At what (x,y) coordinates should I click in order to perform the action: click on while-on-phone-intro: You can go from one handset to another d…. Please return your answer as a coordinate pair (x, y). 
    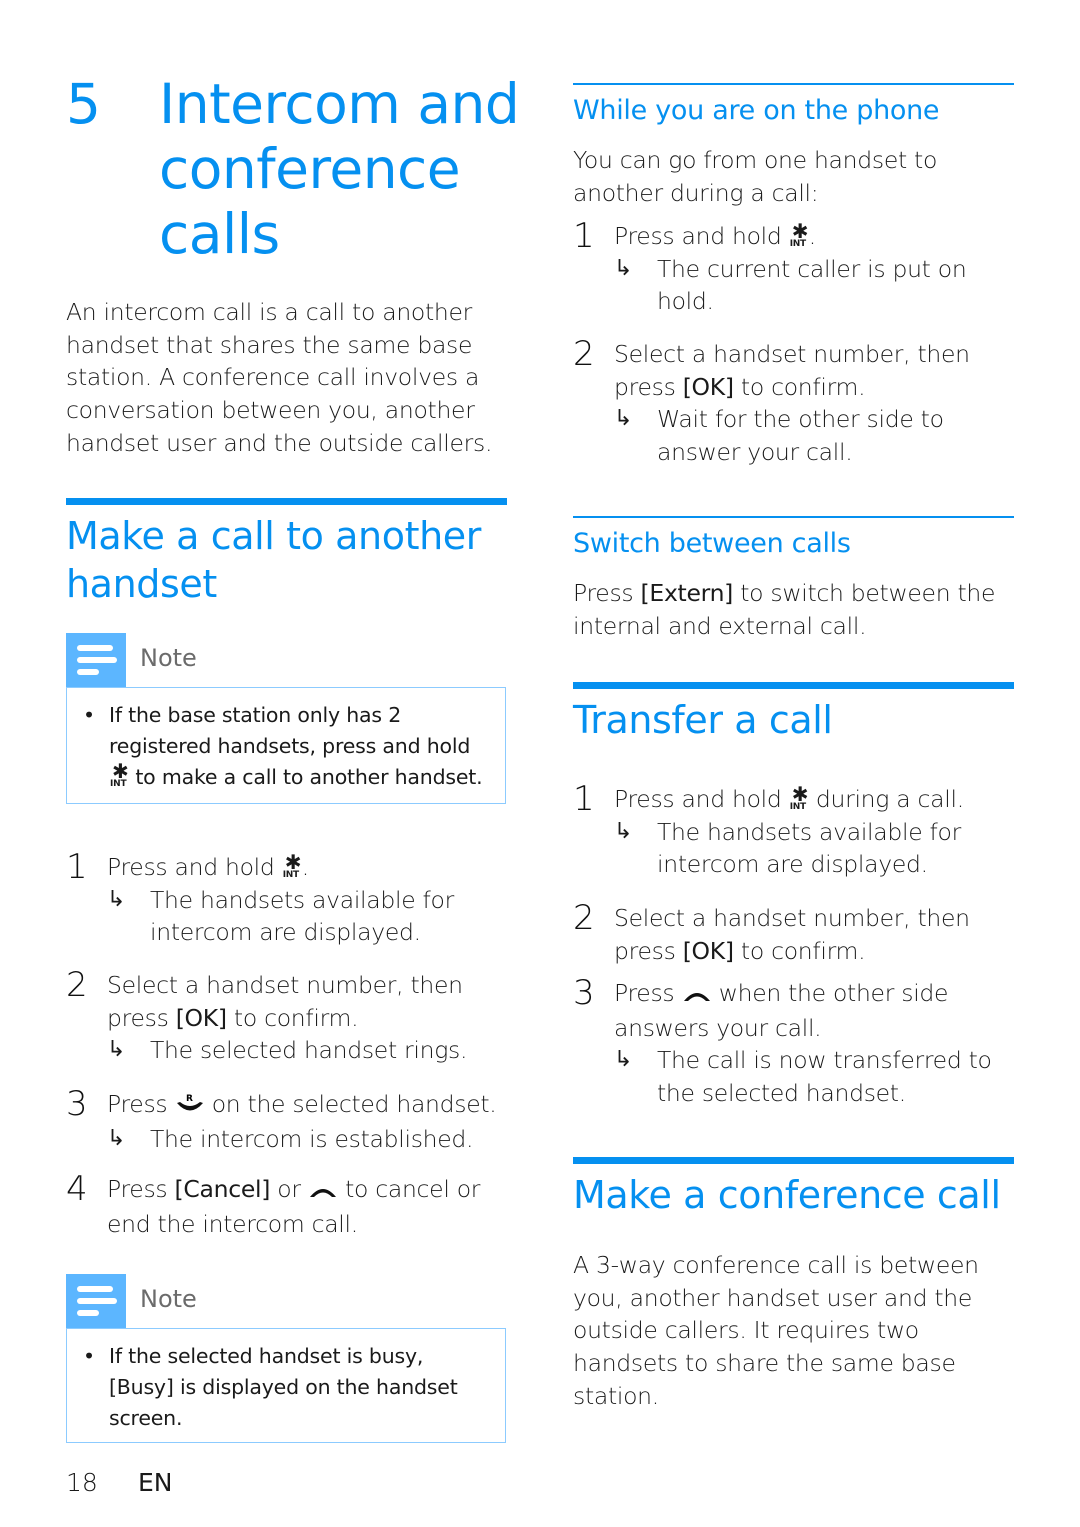
    Looking at the image, I should click on (755, 176).